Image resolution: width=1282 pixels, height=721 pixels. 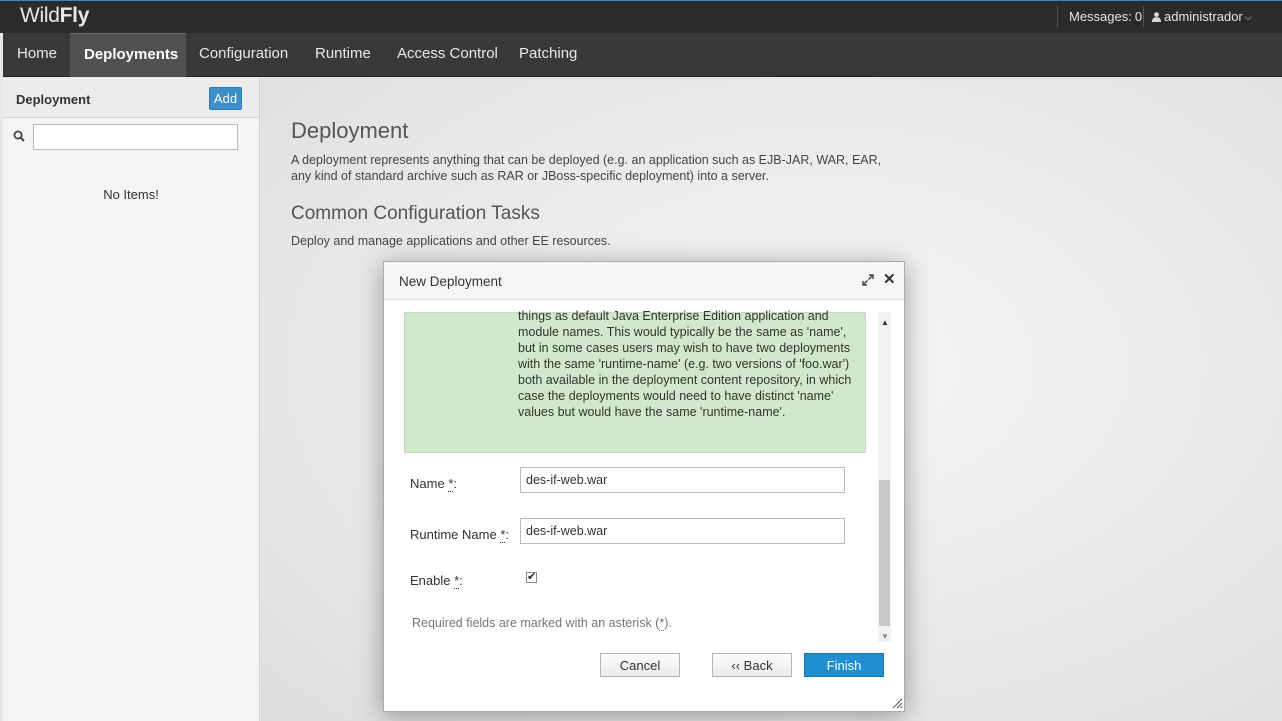 What do you see at coordinates (548, 55) in the screenshot?
I see `nav-patching: Patching` at bounding box center [548, 55].